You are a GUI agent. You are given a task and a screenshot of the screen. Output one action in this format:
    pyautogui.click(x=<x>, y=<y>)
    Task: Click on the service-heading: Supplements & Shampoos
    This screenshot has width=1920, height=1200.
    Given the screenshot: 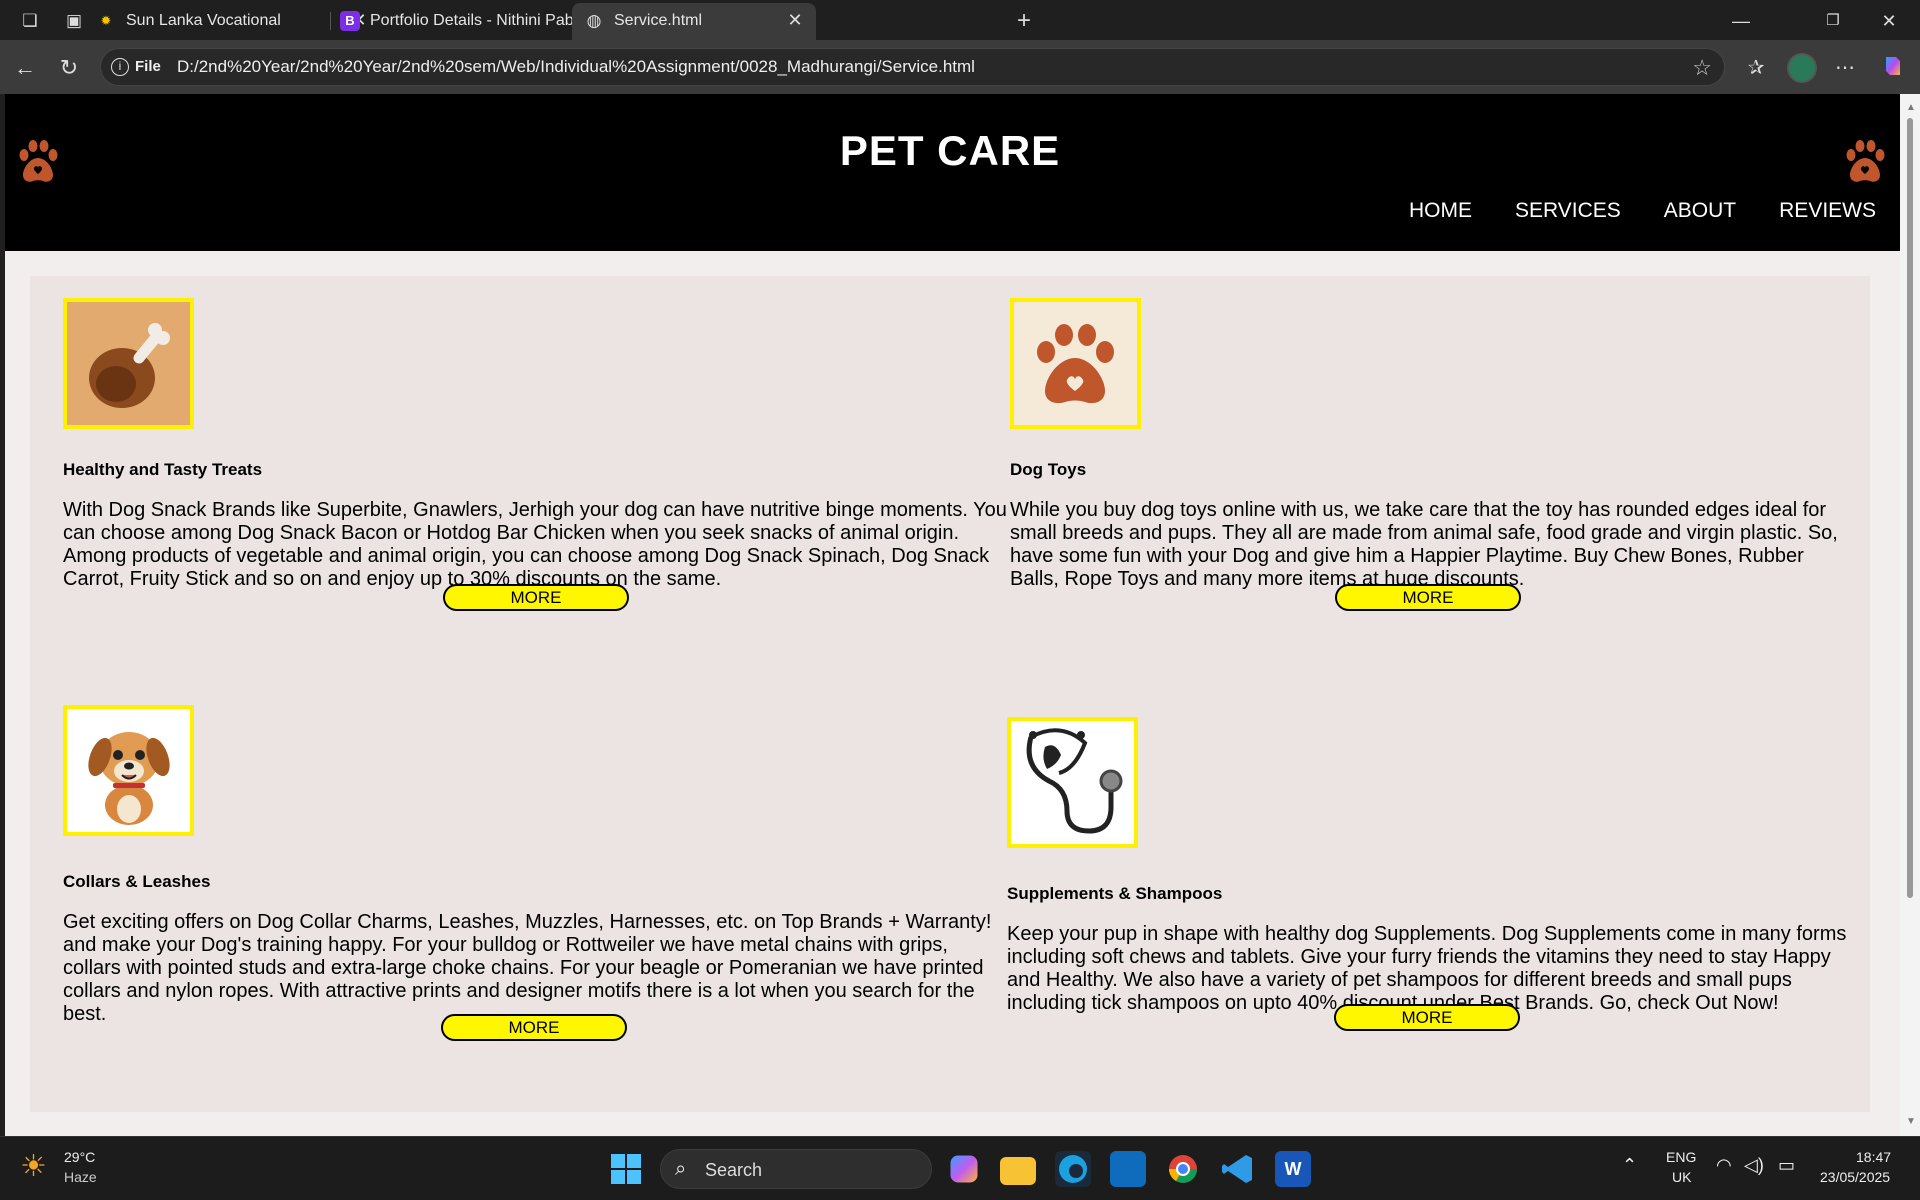 What is the action you would take?
    pyautogui.click(x=1115, y=893)
    